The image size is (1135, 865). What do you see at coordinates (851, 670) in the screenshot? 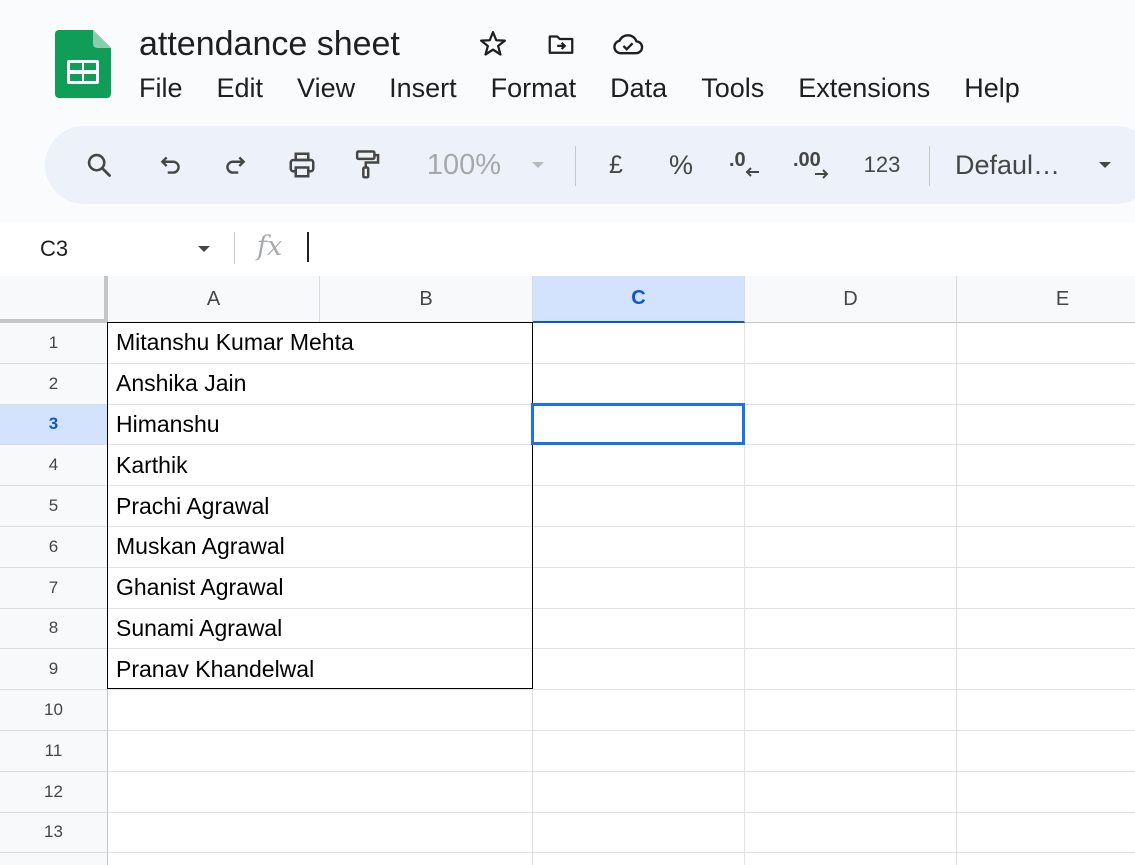
I see `cell-d9` at bounding box center [851, 670].